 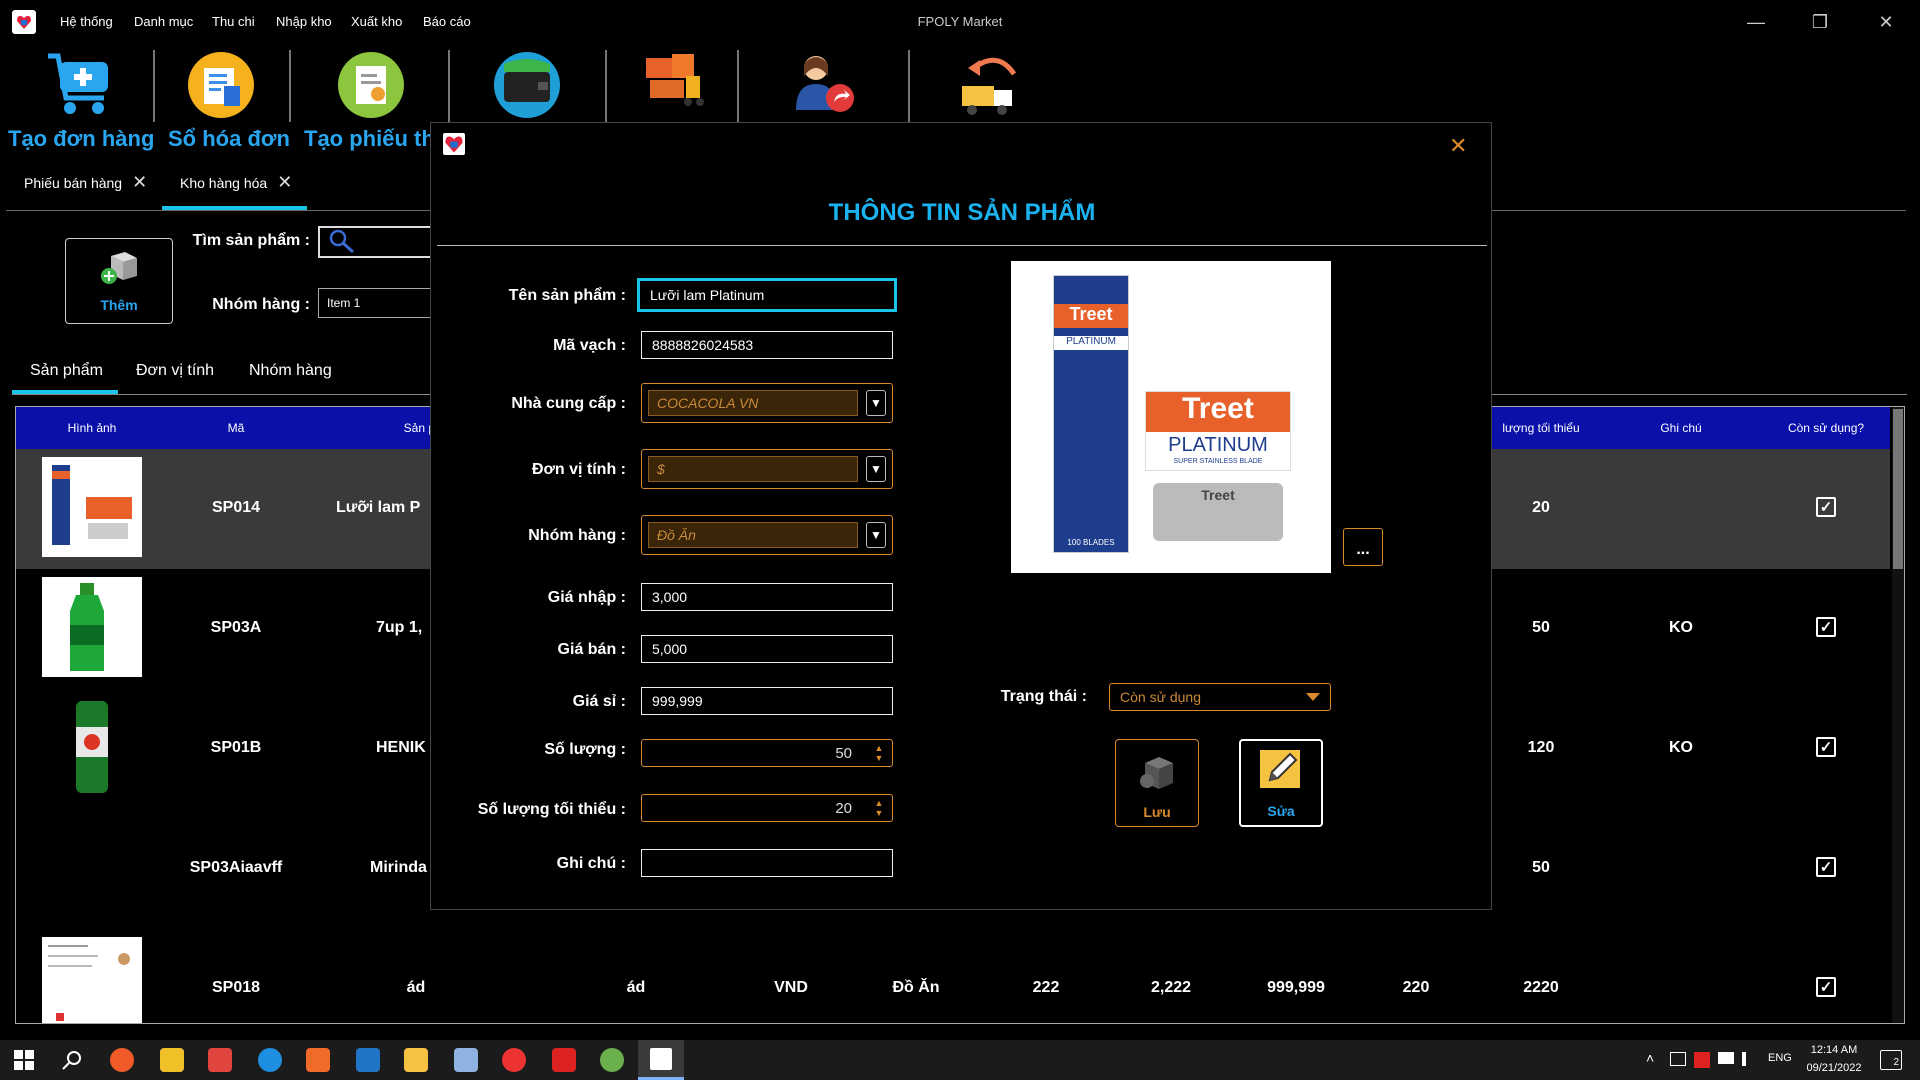 I want to click on dialog-close-button: ✕, so click(x=1458, y=146).